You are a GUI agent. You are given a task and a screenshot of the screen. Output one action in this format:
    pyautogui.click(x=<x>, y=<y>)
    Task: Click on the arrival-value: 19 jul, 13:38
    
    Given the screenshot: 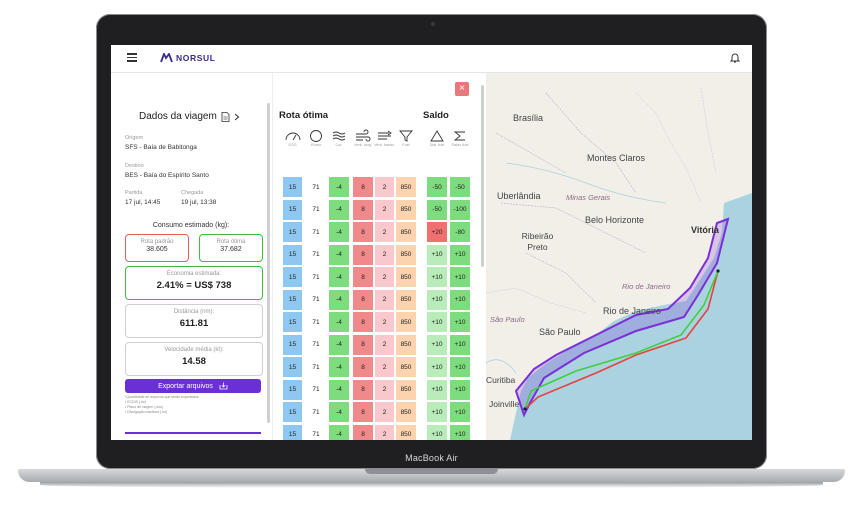 What is the action you would take?
    pyautogui.click(x=199, y=202)
    